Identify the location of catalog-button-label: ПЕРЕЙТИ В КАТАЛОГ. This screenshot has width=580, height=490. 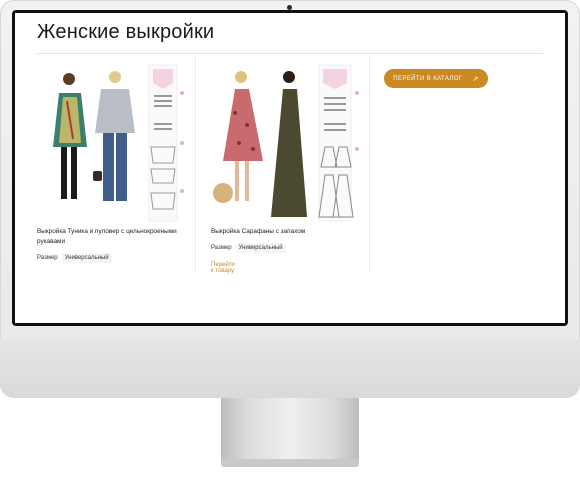
(428, 78).